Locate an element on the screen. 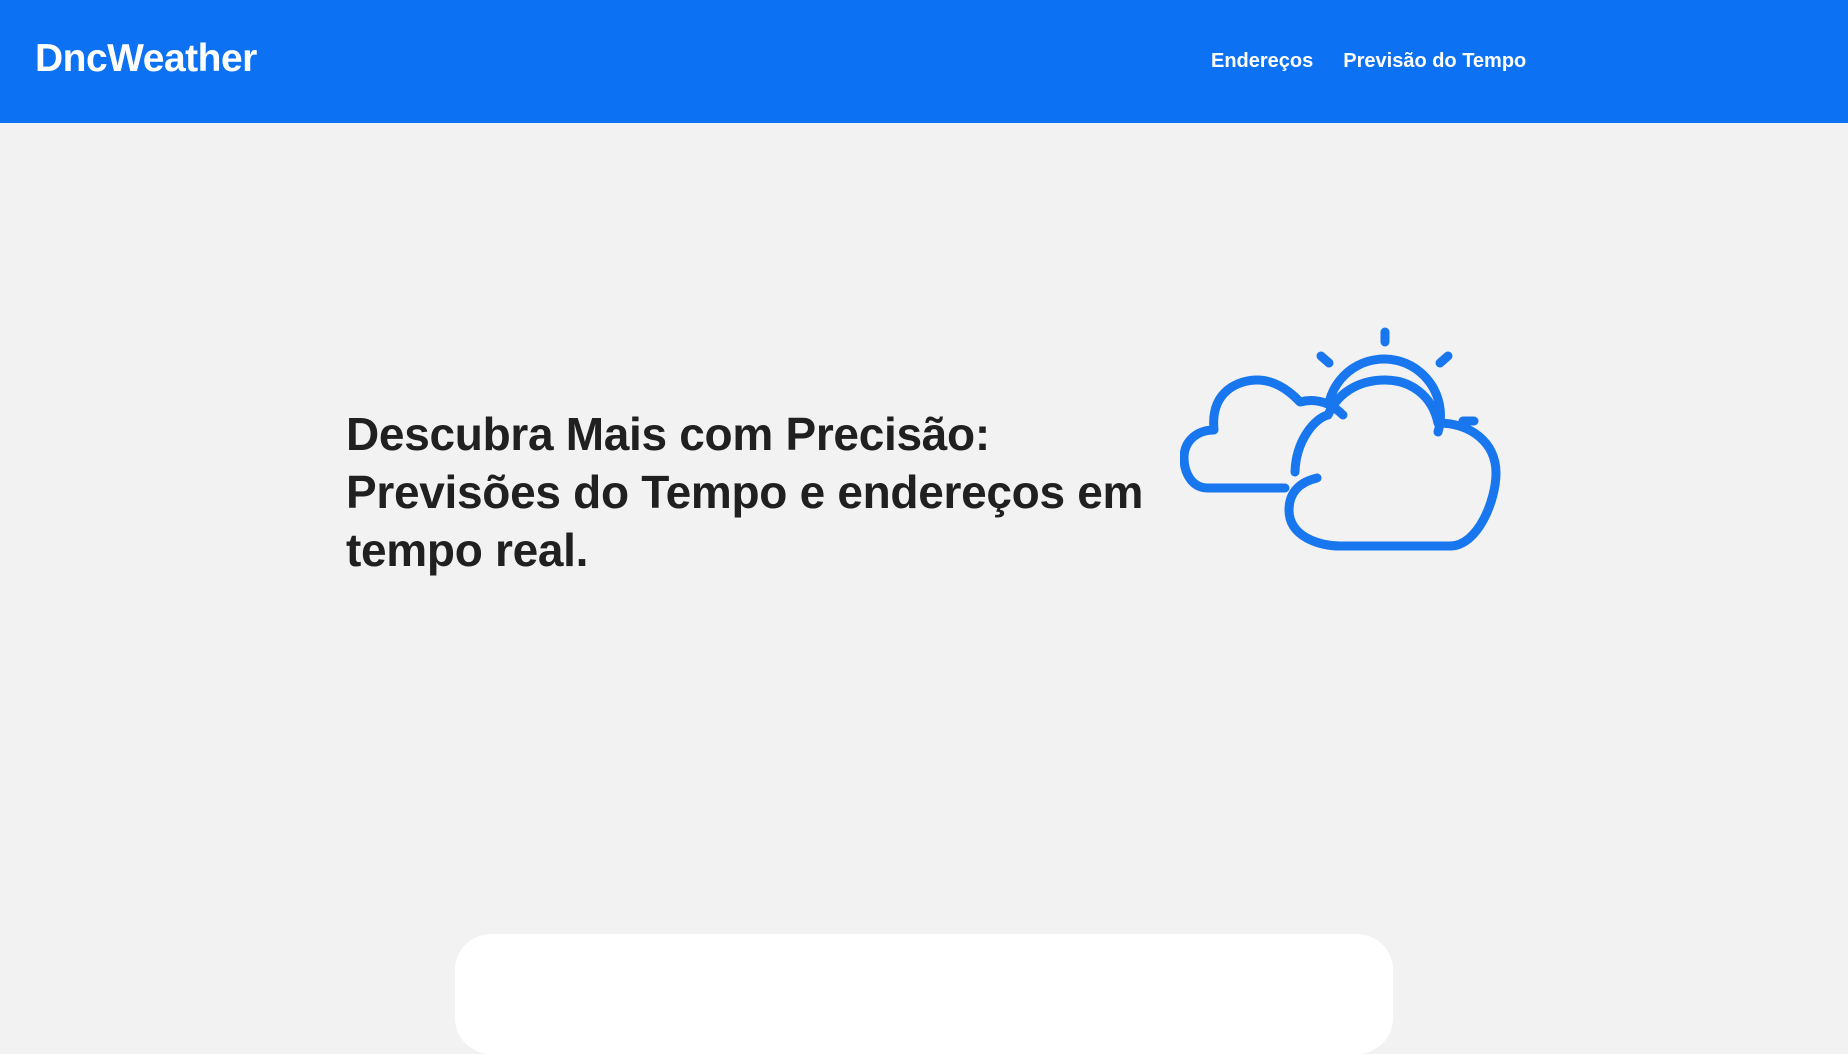 The height and width of the screenshot is (1054, 1848). content-card is located at coordinates (924, 994).